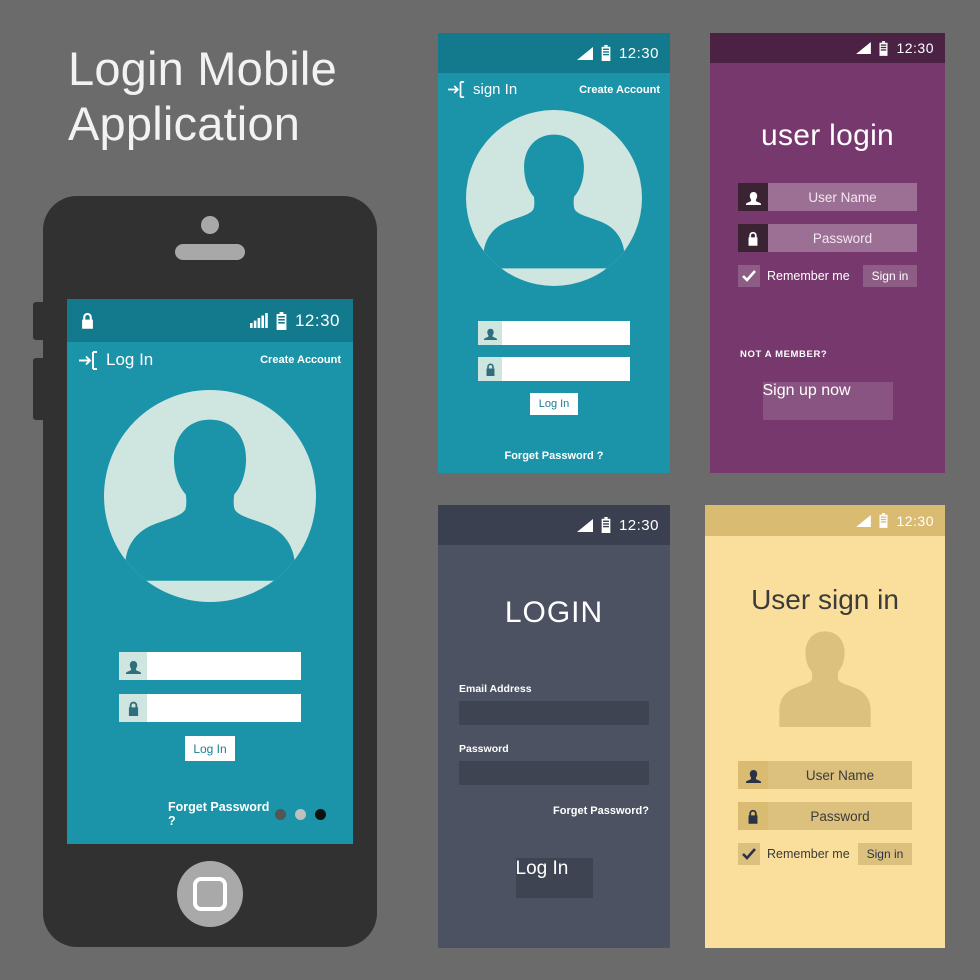 This screenshot has height=980, width=980. I want to click on forget-password-link: Forget Password?, so click(554, 811).